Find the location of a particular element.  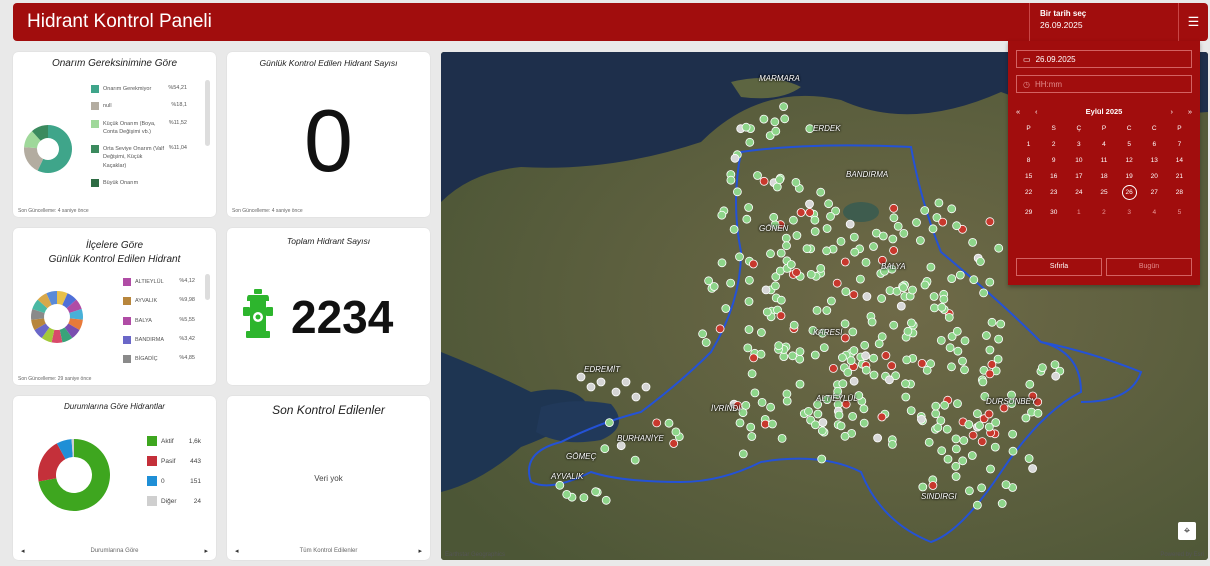

today-button: Bugün is located at coordinates (1149, 267).